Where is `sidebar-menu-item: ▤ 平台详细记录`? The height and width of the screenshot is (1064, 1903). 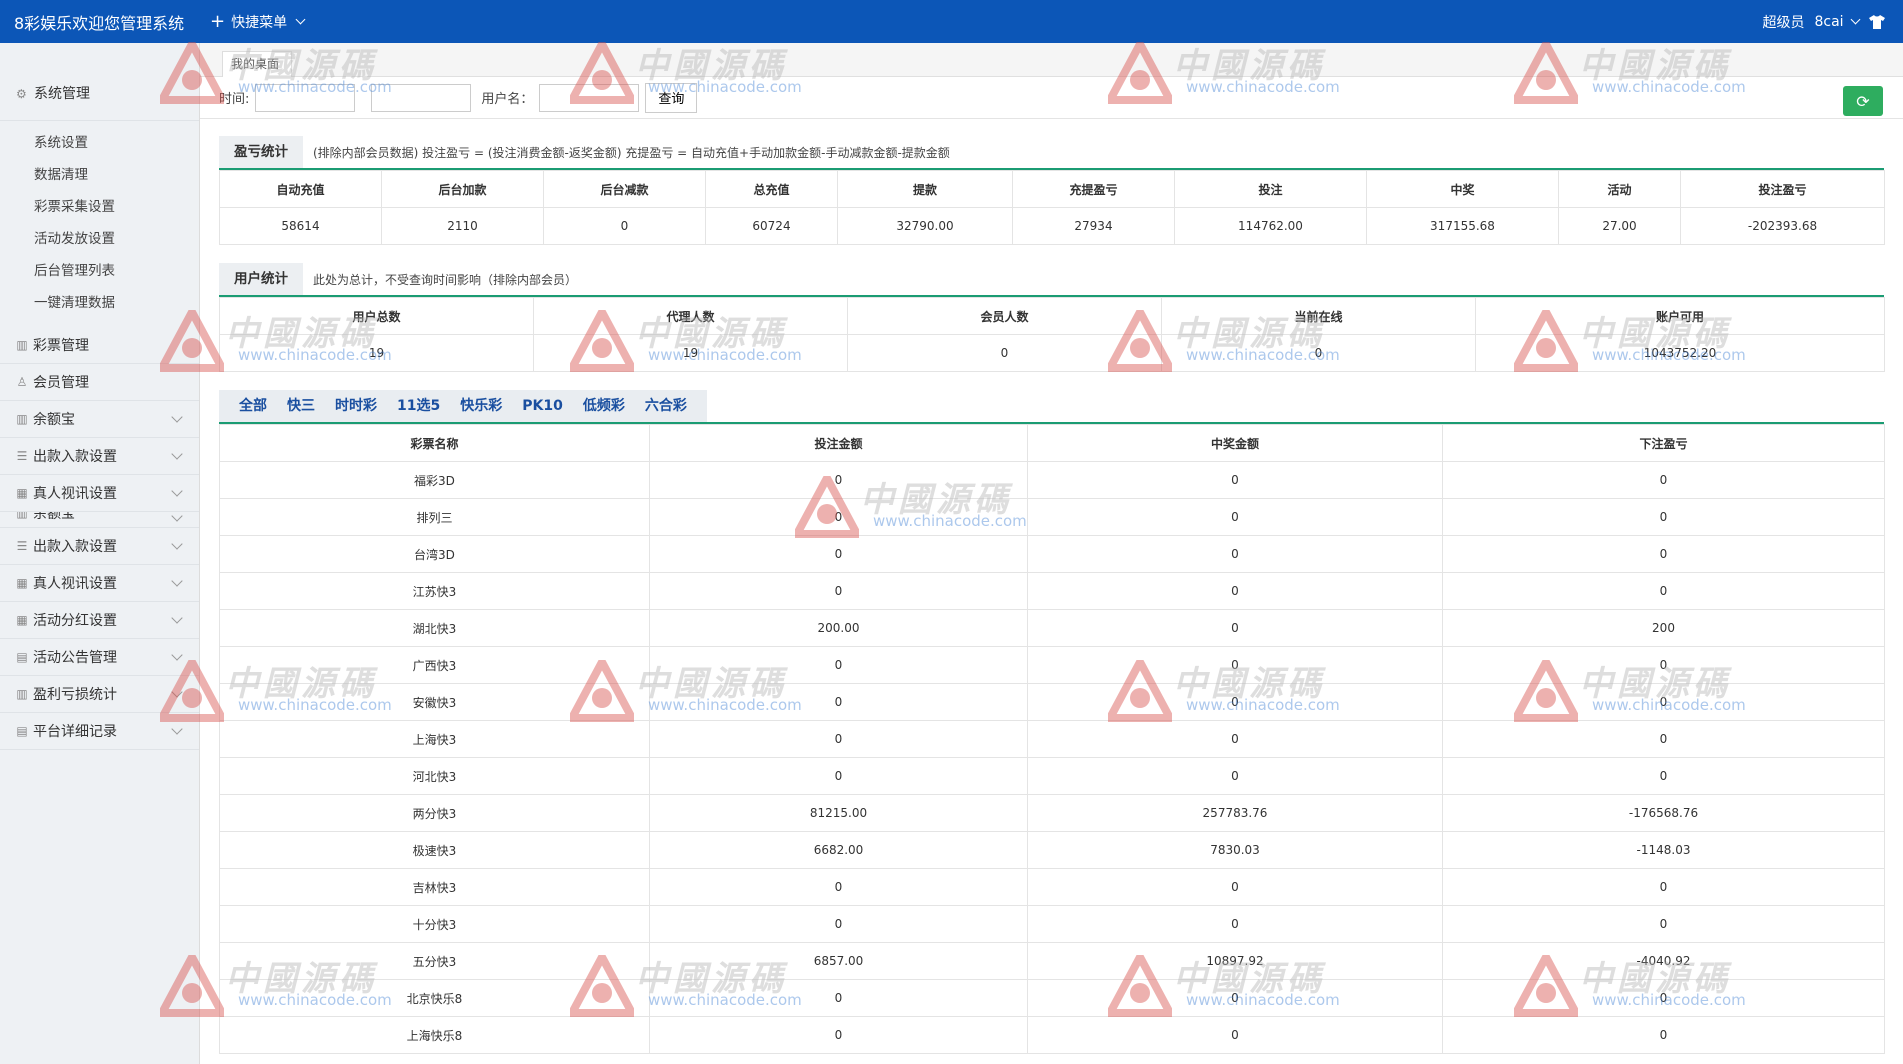 sidebar-menu-item: ▤ 平台详细记录 is located at coordinates (99, 731).